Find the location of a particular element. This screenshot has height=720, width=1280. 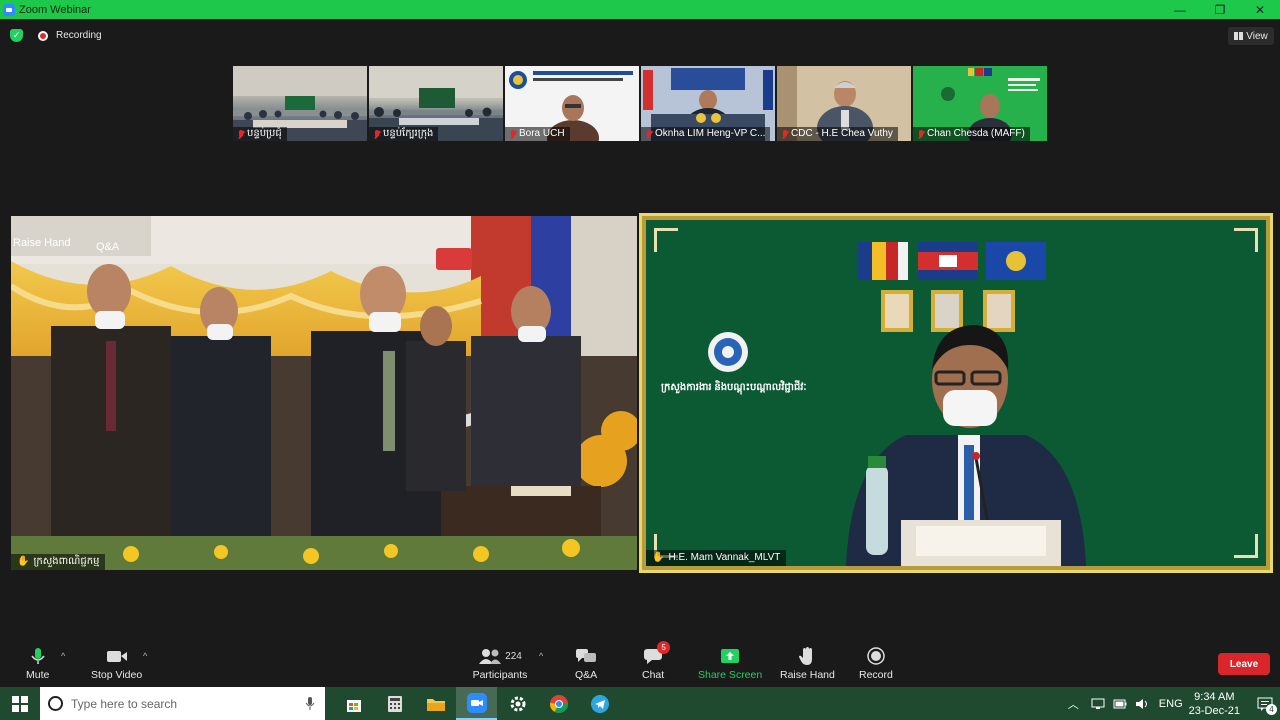

zoom-app-icon is located at coordinates (9, 9).